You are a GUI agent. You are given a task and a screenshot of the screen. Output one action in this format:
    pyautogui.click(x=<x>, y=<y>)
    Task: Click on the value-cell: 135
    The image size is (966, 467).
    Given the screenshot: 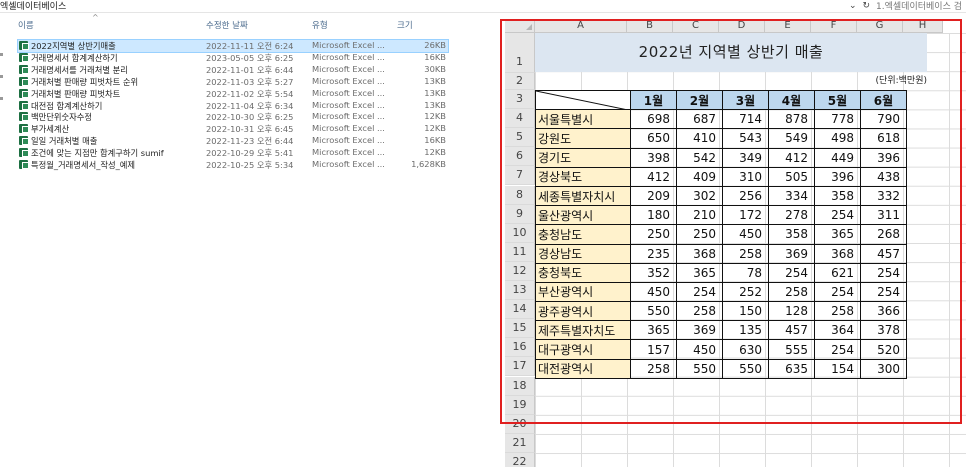 What is the action you would take?
    pyautogui.click(x=745, y=330)
    